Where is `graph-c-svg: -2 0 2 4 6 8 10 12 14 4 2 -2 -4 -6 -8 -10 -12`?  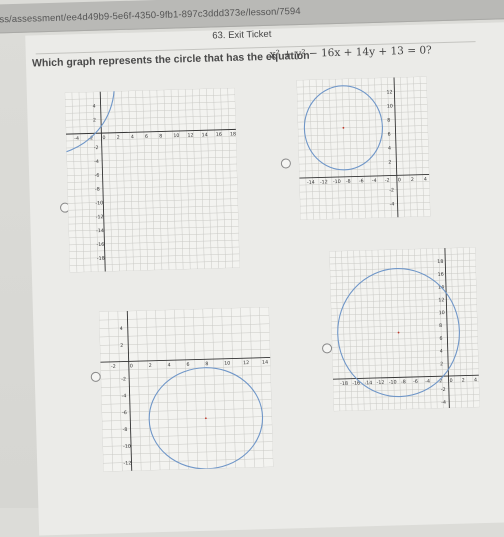
graph-c-svg: -2 0 2 4 6 8 10 12 14 4 2 -2 -4 -6 -8 -10 -12 is located at coordinates (186, 389).